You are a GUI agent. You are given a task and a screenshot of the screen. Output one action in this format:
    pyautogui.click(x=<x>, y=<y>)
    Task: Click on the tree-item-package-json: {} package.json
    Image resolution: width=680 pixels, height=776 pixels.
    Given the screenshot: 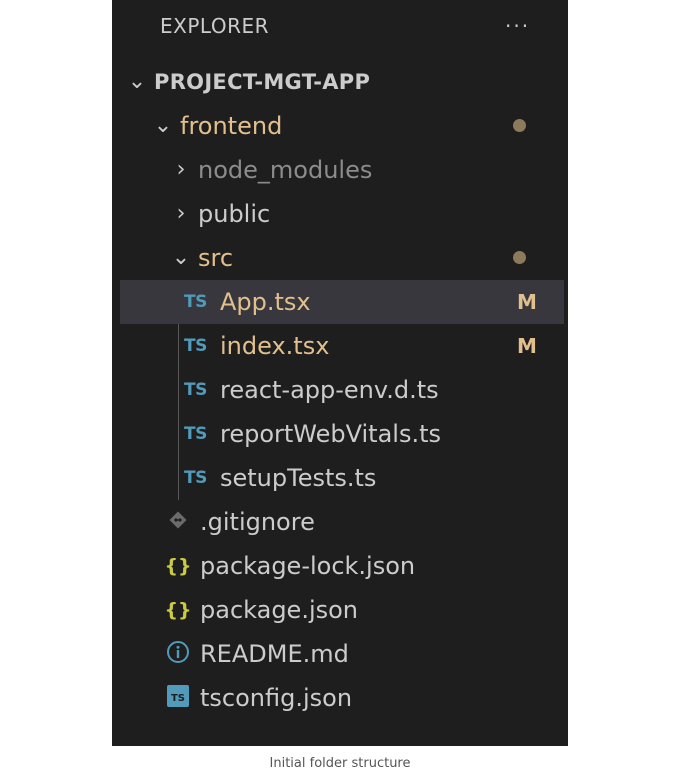 What is the action you would take?
    pyautogui.click(x=364, y=610)
    